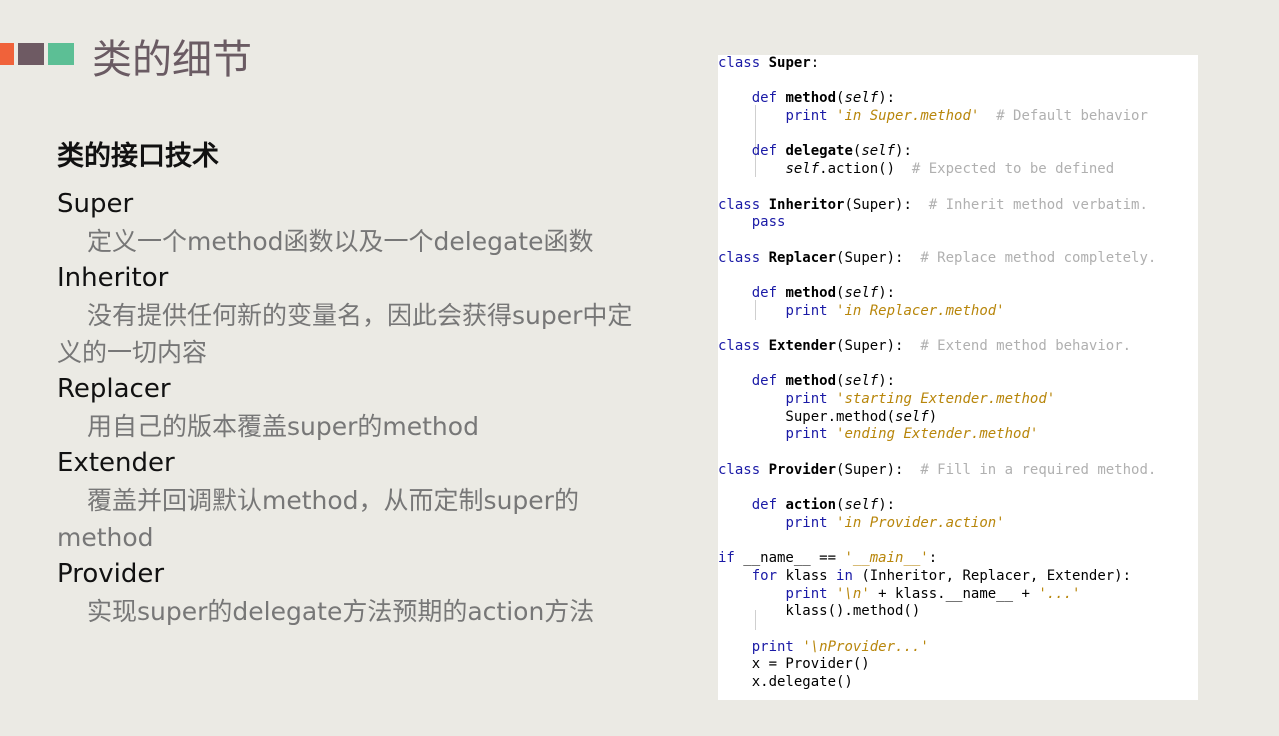 The image size is (1279, 736). I want to click on code-line: print '\n' + klass.__name__ + '...', so click(958, 595).